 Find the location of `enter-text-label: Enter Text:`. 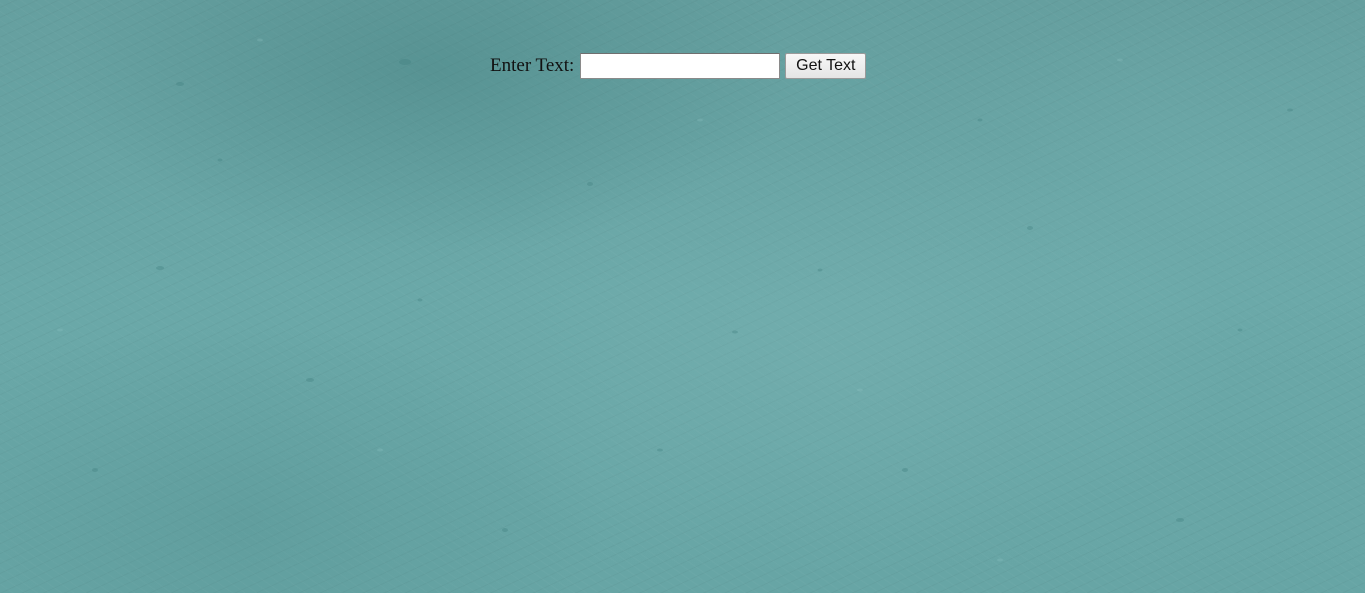

enter-text-label: Enter Text: is located at coordinates (532, 65).